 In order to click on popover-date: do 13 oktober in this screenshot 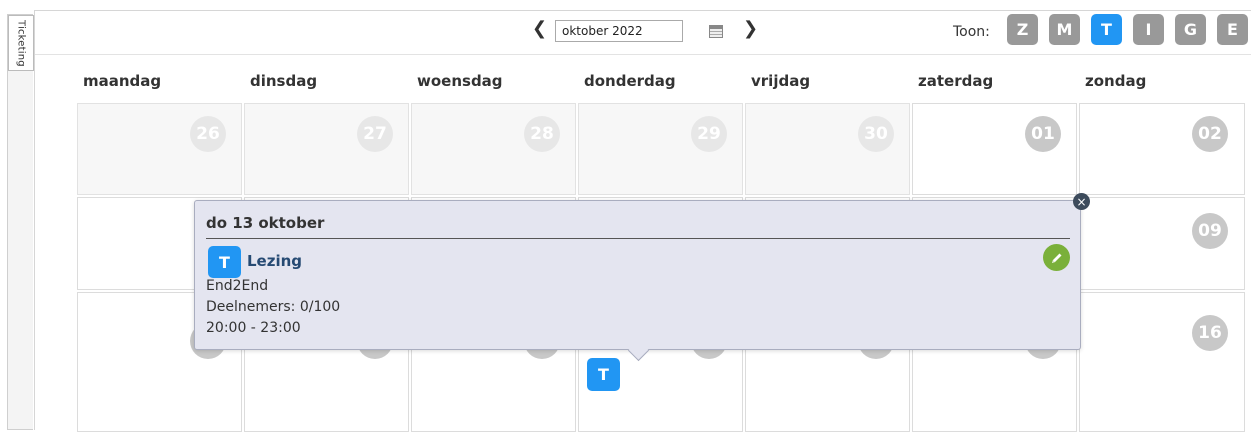, I will do `click(265, 223)`.